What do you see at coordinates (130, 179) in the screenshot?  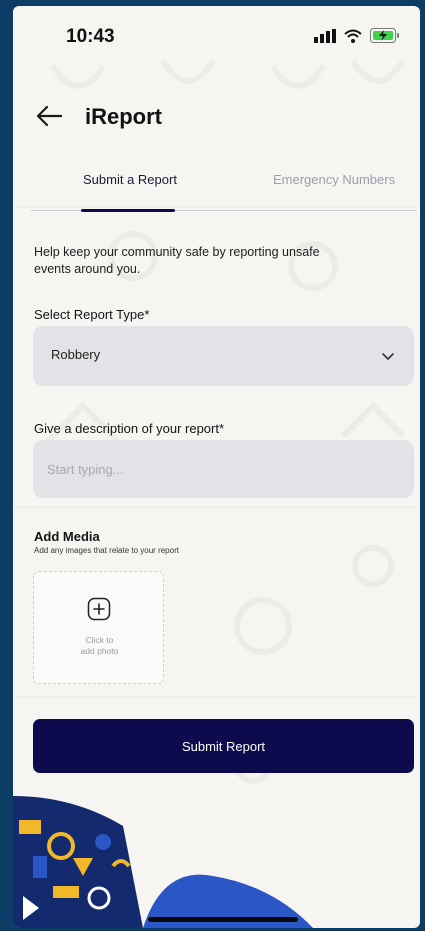 I see `tab-submit-report: Submit a Report` at bounding box center [130, 179].